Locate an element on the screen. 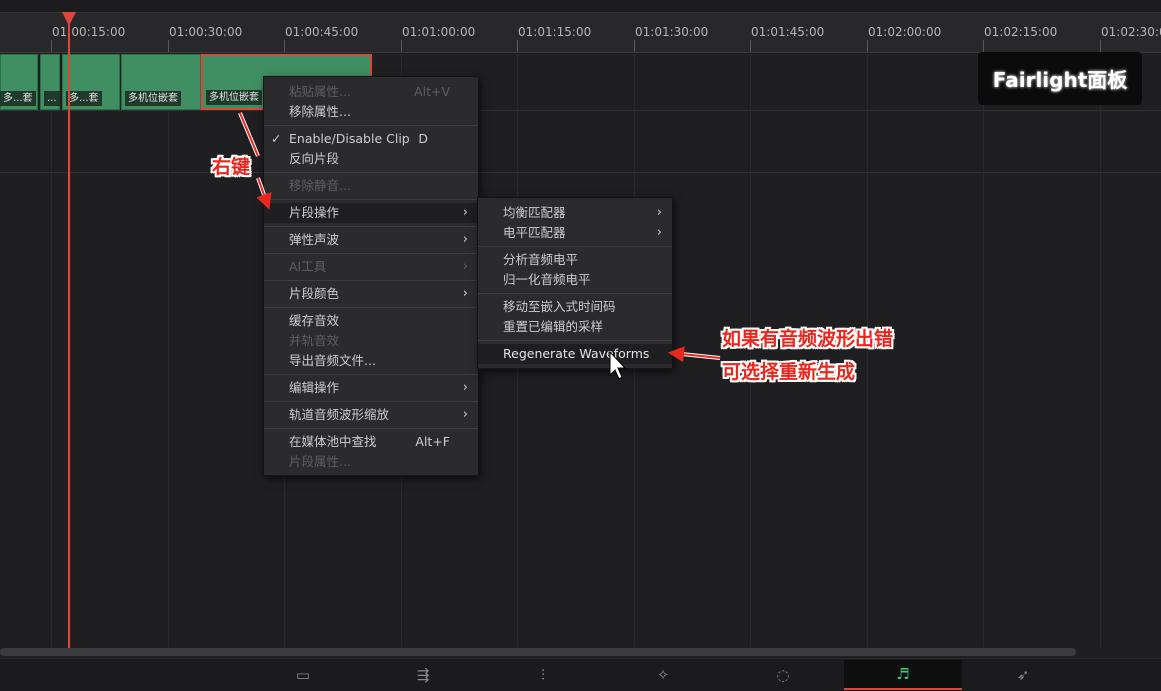 This screenshot has width=1161, height=691. menu-item-normalize-audio-levels: 归一化音频电平 is located at coordinates (575, 280).